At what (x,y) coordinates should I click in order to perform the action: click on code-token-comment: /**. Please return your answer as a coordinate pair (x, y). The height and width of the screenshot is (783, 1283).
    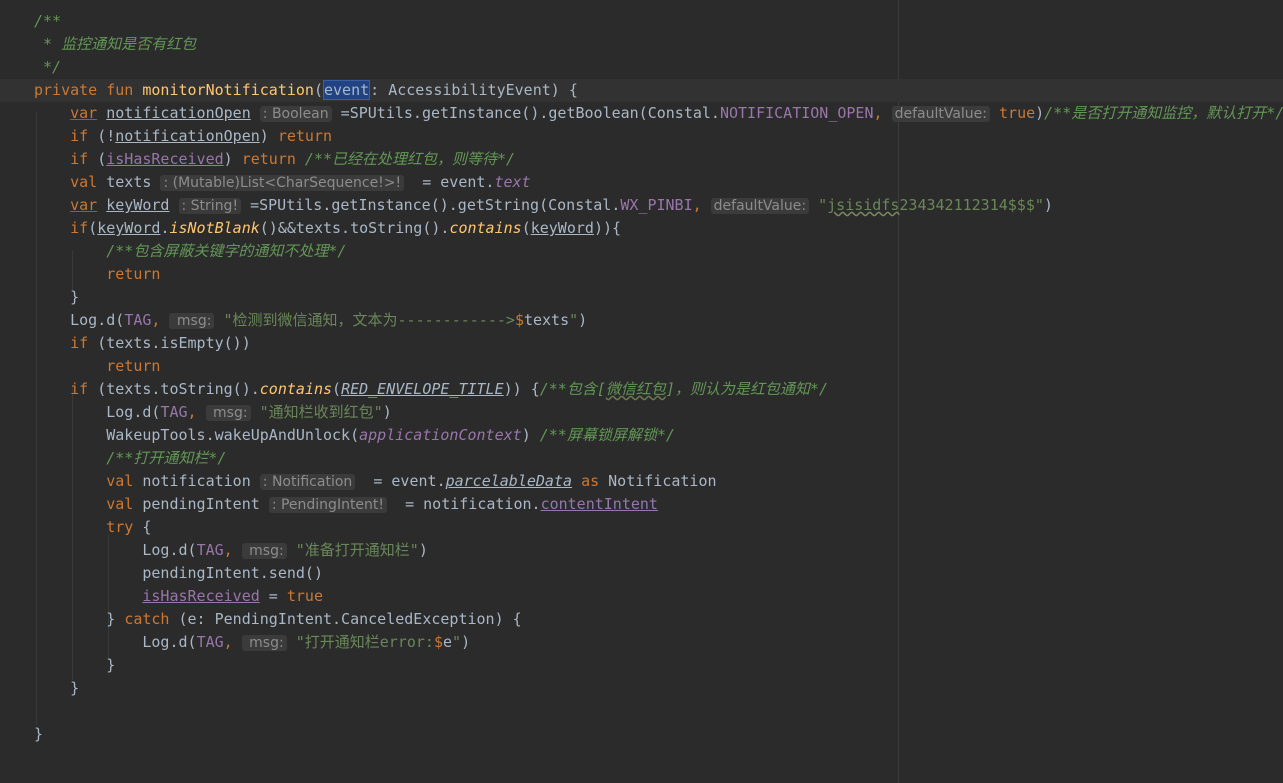
    Looking at the image, I should click on (47, 21).